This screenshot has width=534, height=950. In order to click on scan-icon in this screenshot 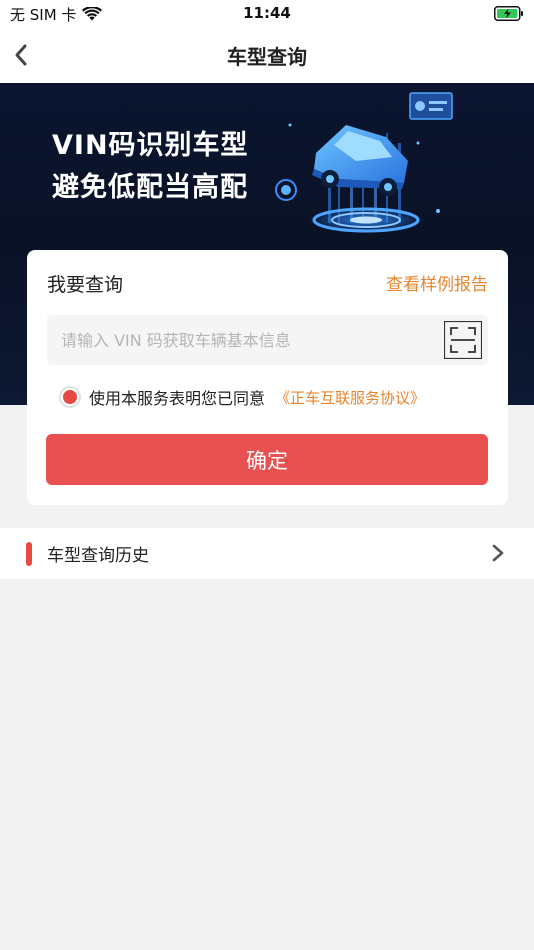, I will do `click(463, 340)`.